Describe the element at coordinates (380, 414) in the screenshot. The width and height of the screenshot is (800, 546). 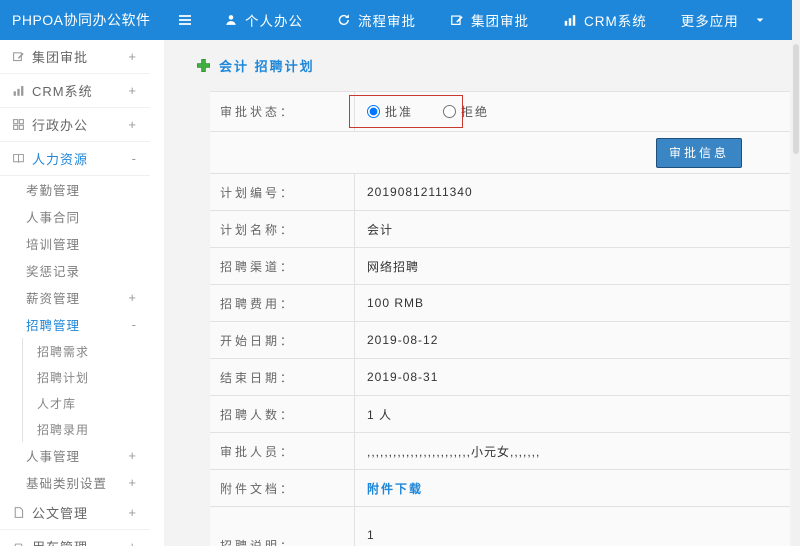
I see `field-value: 1 人` at that location.